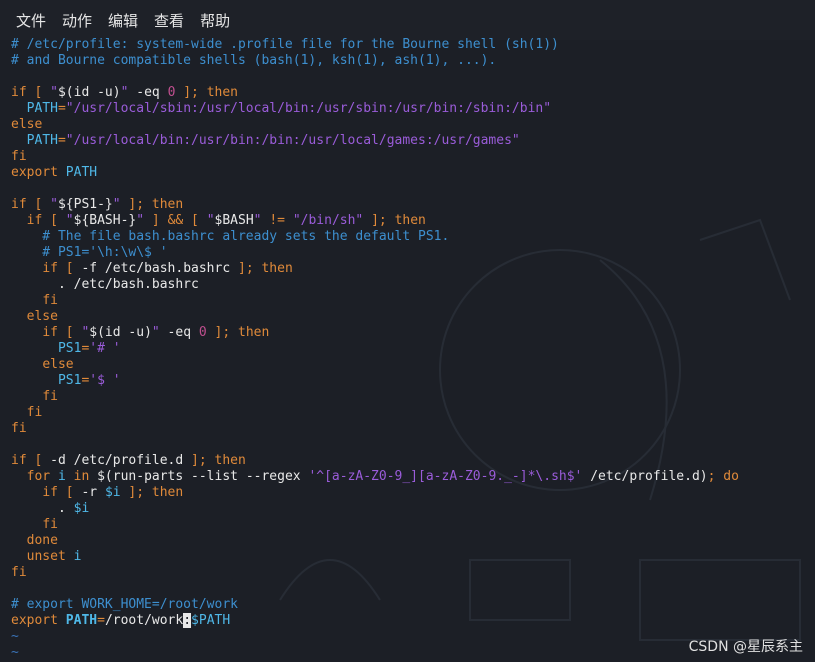  I want to click on editor-line: # export WORK_HOME=/root/work, so click(124, 605).